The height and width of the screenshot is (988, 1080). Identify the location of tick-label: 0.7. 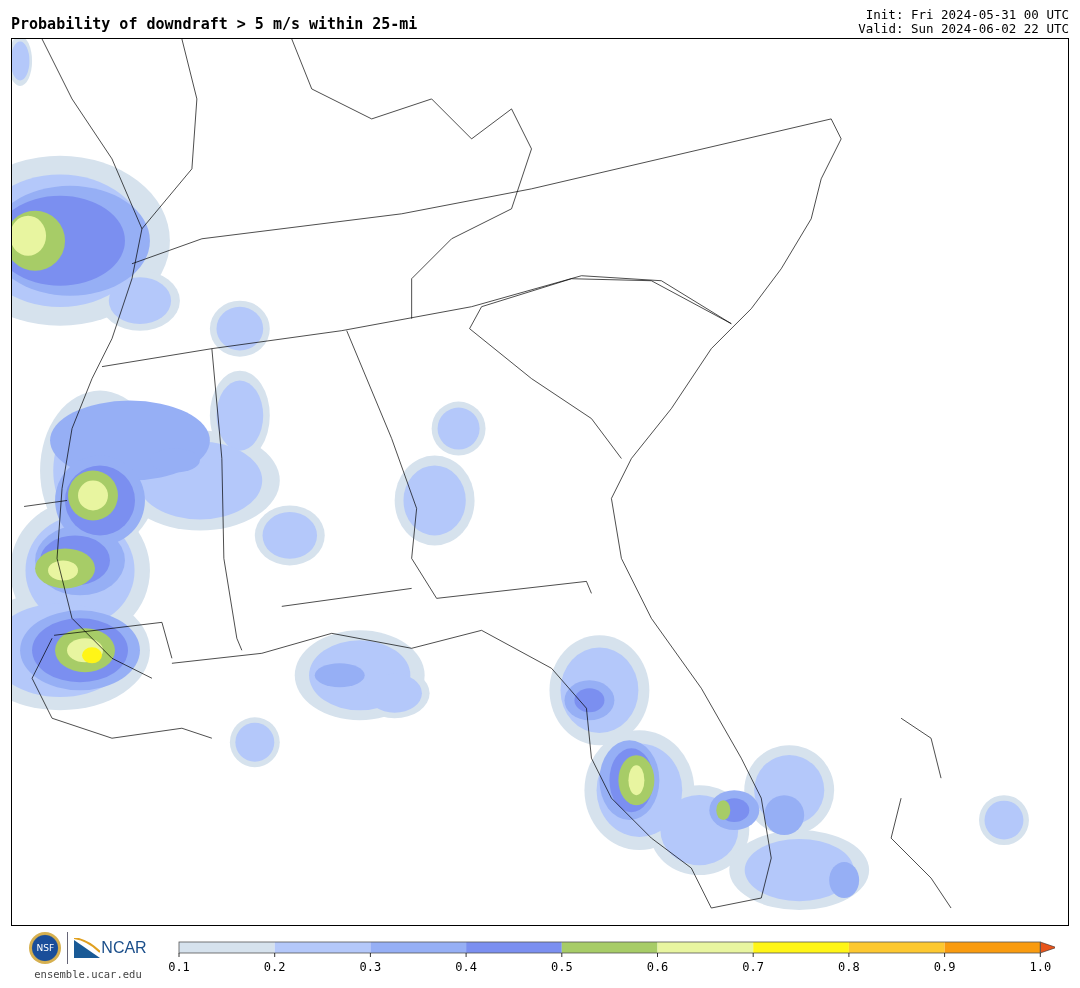
(753, 967).